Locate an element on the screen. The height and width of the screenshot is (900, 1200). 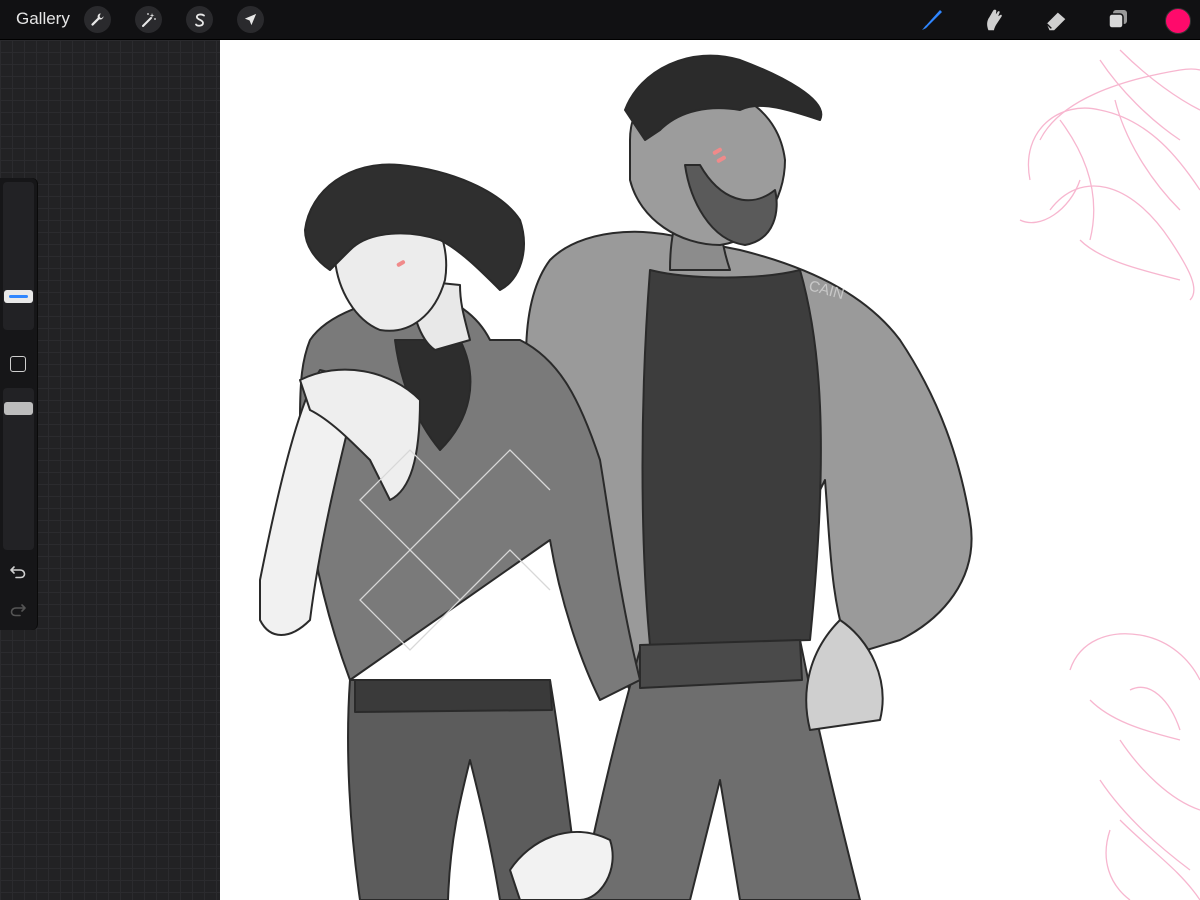
eraser-icon is located at coordinates (1056, 21).